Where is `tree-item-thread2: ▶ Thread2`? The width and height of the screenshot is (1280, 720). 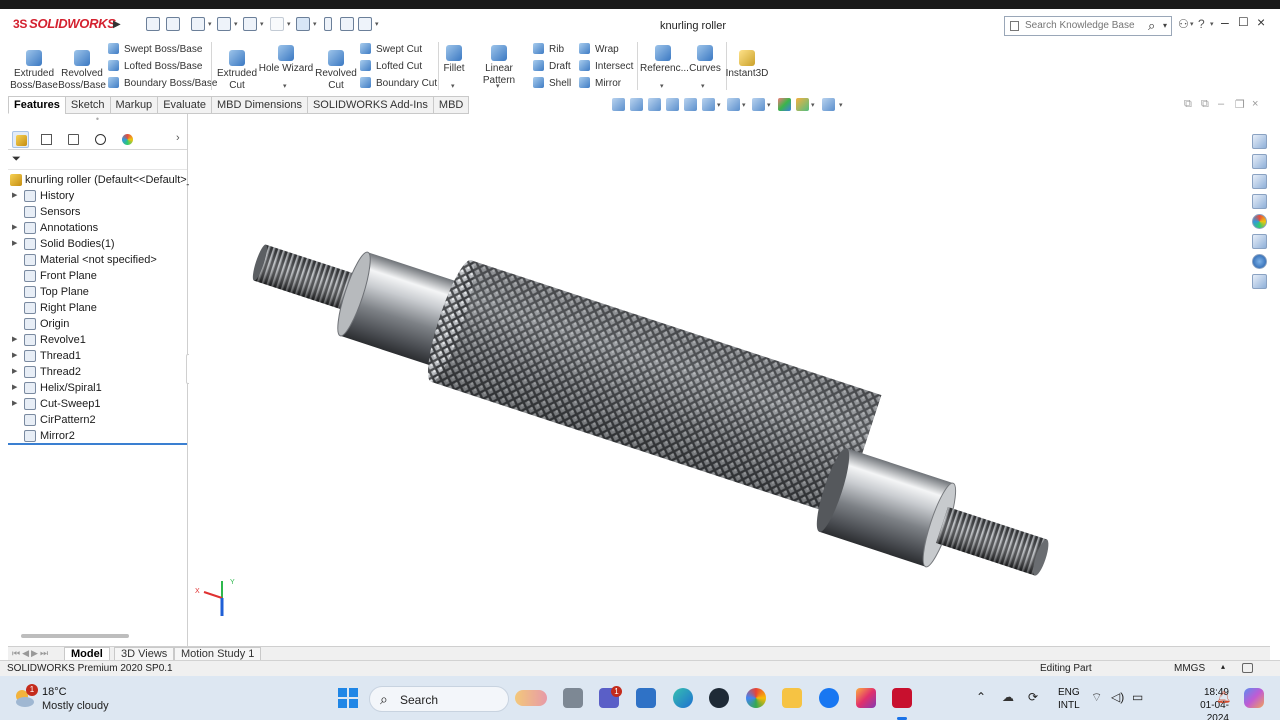
tree-item-thread2: ▶ Thread2 is located at coordinates (98, 372).